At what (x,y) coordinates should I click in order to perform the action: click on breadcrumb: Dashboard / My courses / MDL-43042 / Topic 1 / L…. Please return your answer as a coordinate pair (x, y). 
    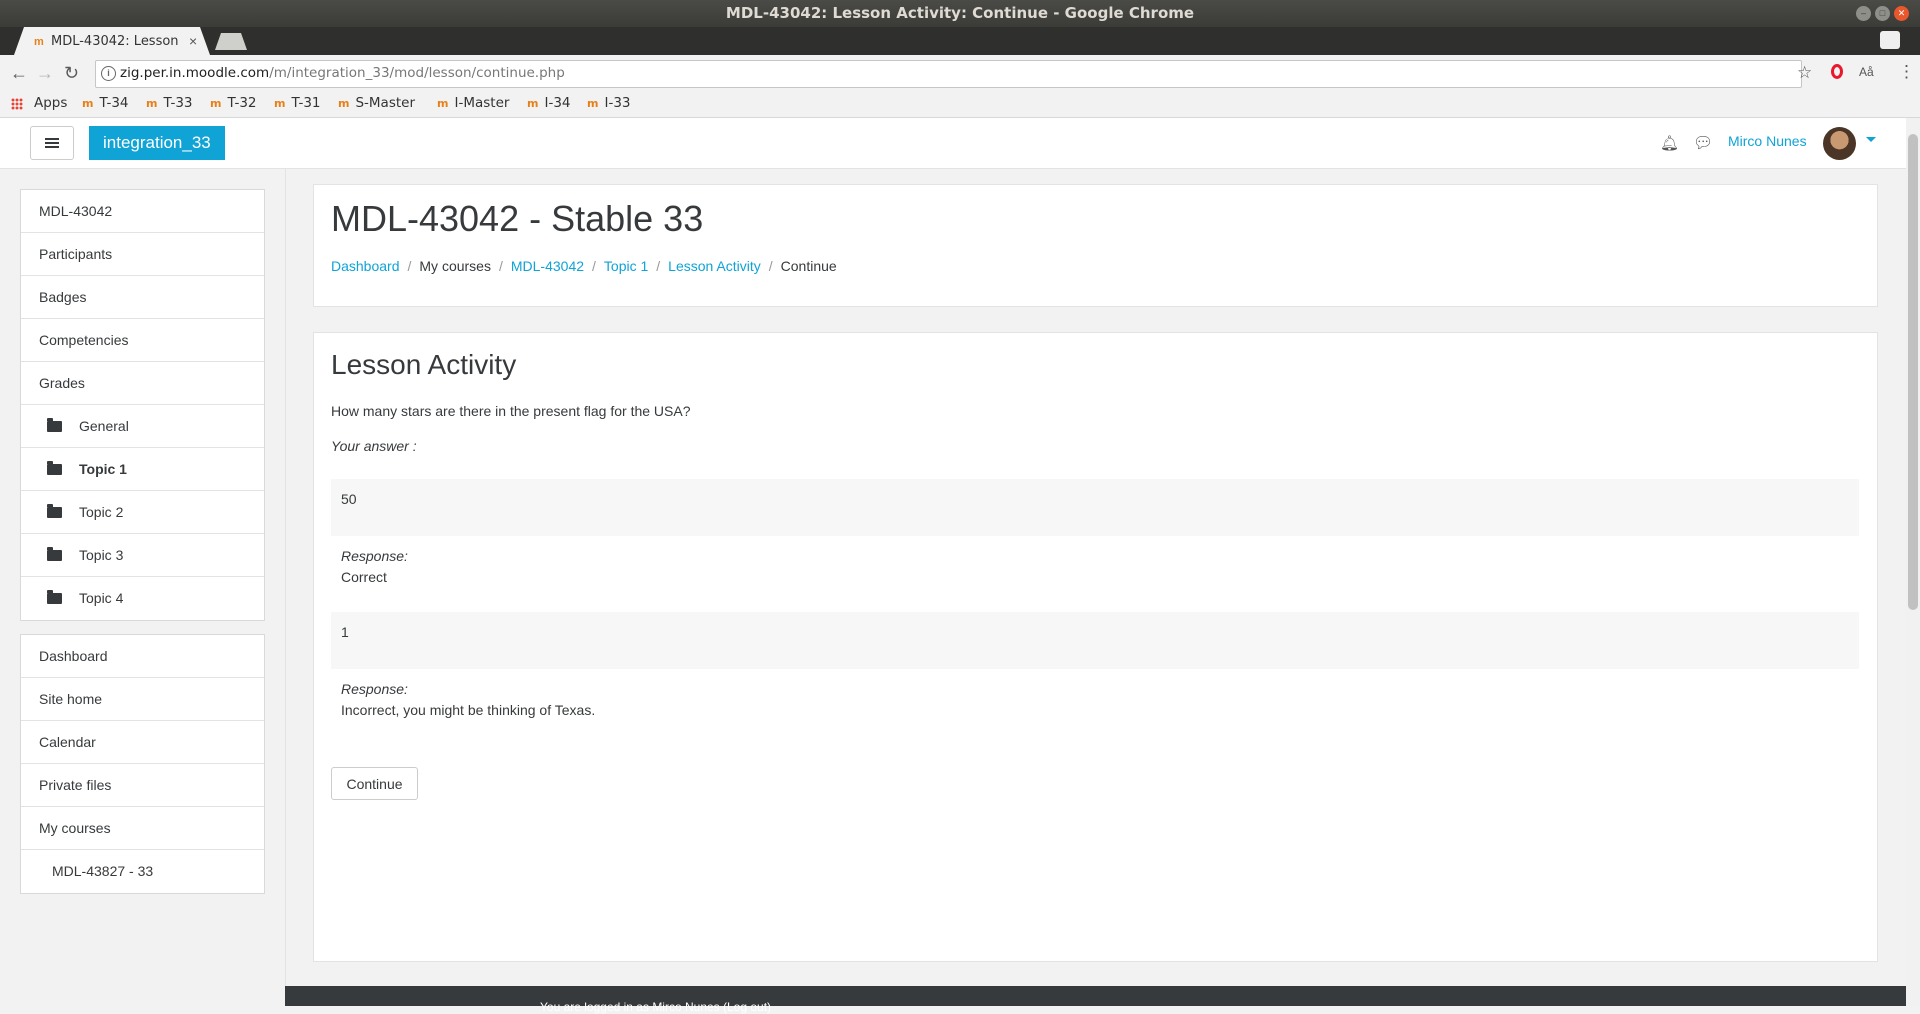
    Looking at the image, I should click on (584, 266).